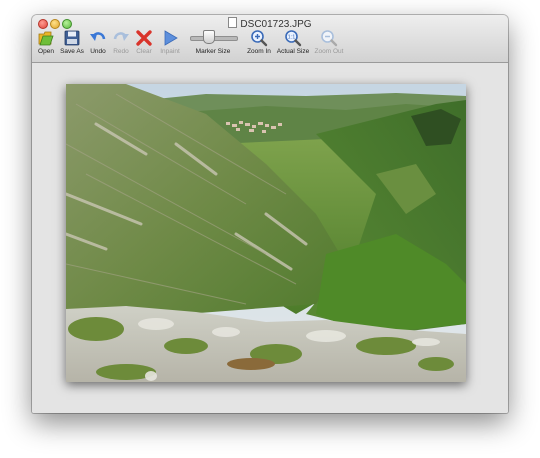  Describe the element at coordinates (144, 38) in the screenshot. I see `clear-x-icon` at that location.